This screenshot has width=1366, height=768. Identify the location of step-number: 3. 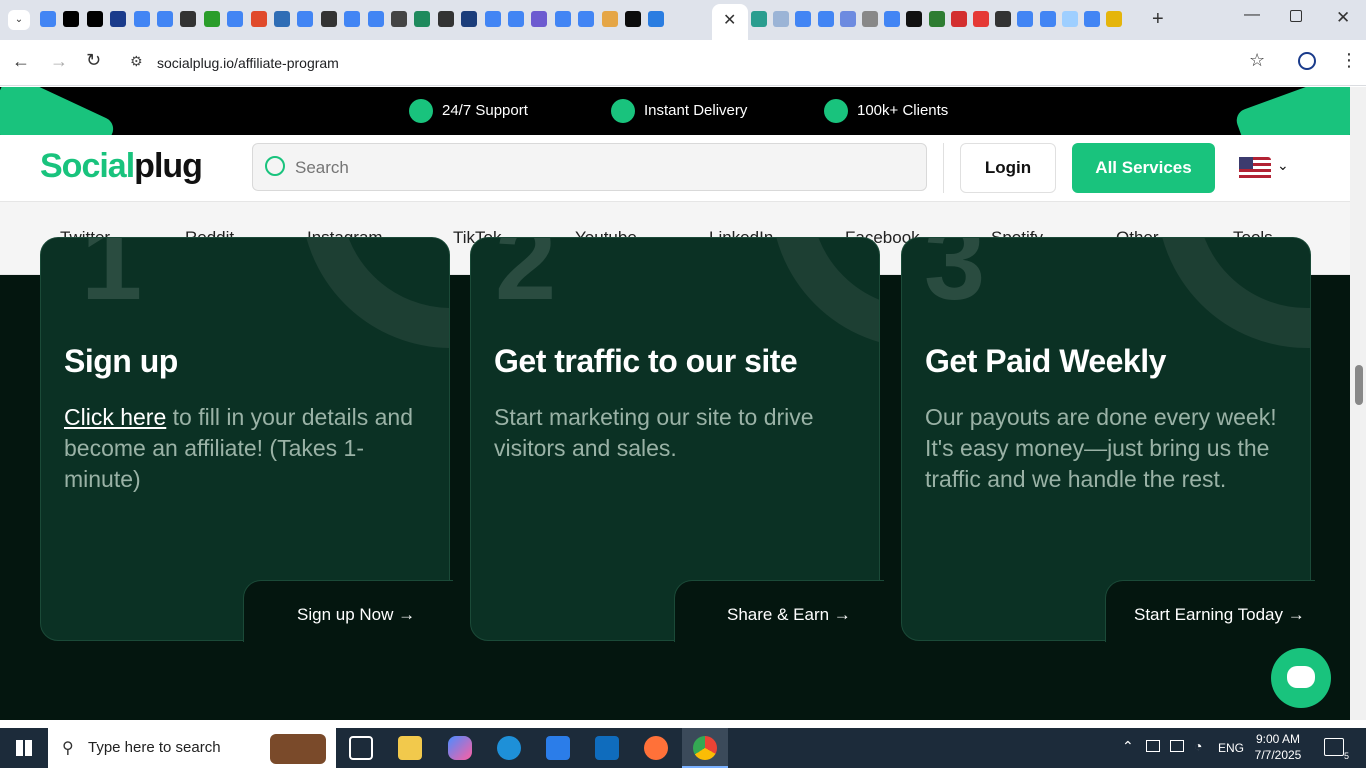
(955, 280).